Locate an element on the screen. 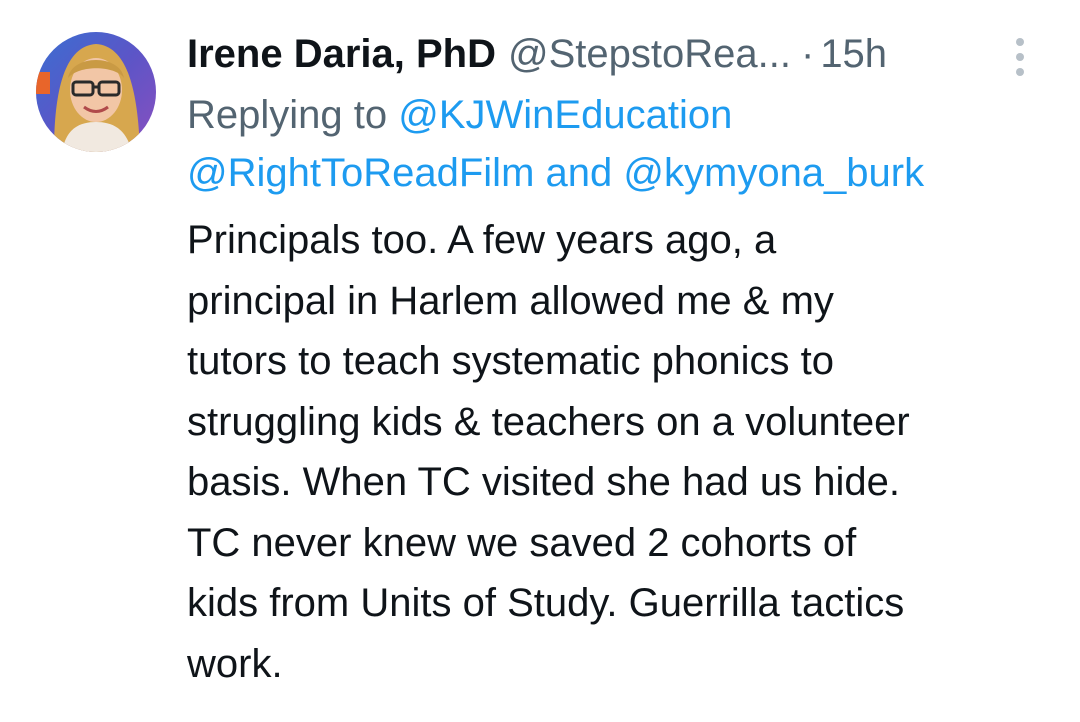 The height and width of the screenshot is (722, 1080). avatar-image is located at coordinates (96, 92).